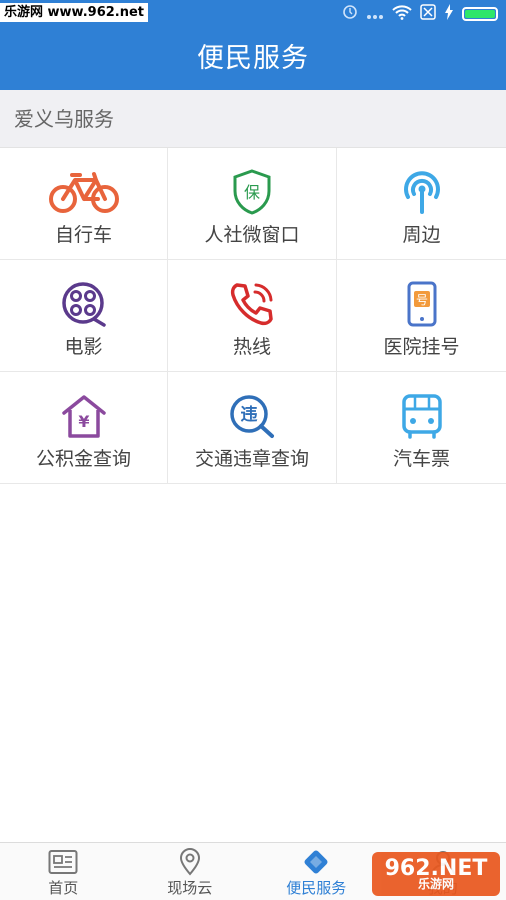  I want to click on status-bar: 乐游网 www.962.net, so click(253, 14).